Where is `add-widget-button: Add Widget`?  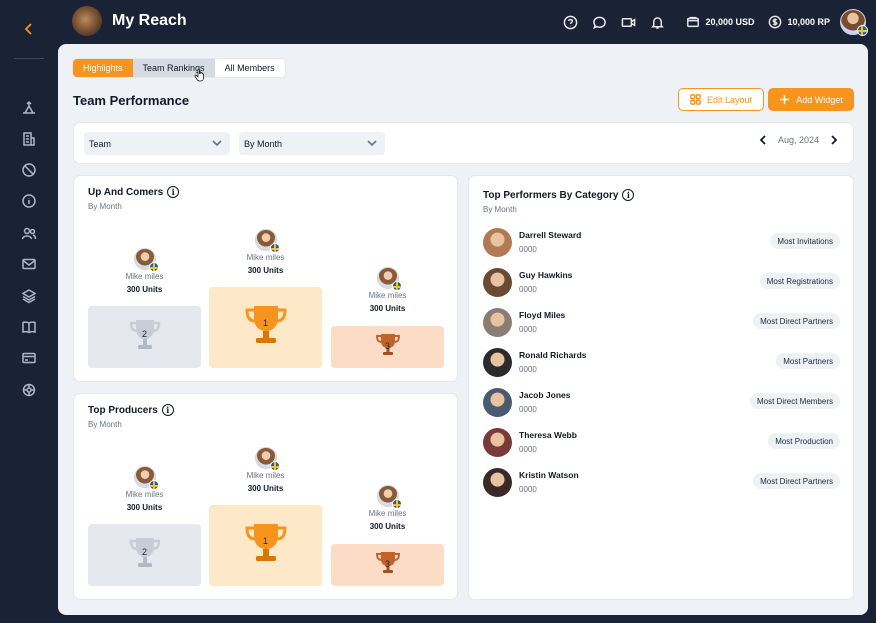 add-widget-button: Add Widget is located at coordinates (811, 99).